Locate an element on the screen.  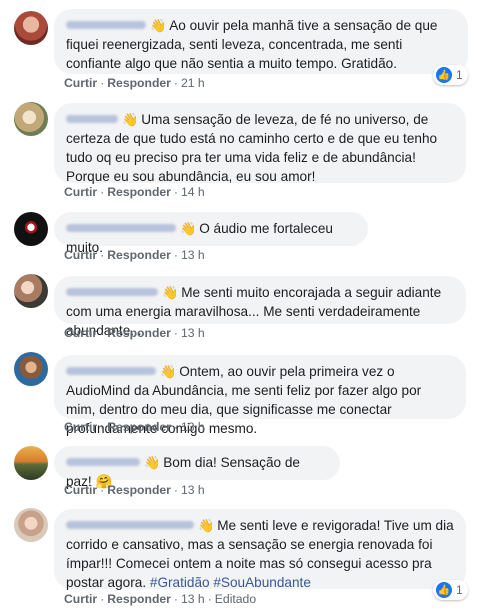
comment-bubble: 👋 Bom dia! Sensação de paz! 🤗 is located at coordinates (197, 467).